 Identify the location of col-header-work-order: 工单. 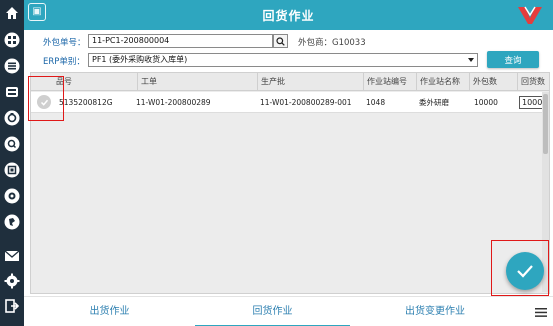
(197, 82).